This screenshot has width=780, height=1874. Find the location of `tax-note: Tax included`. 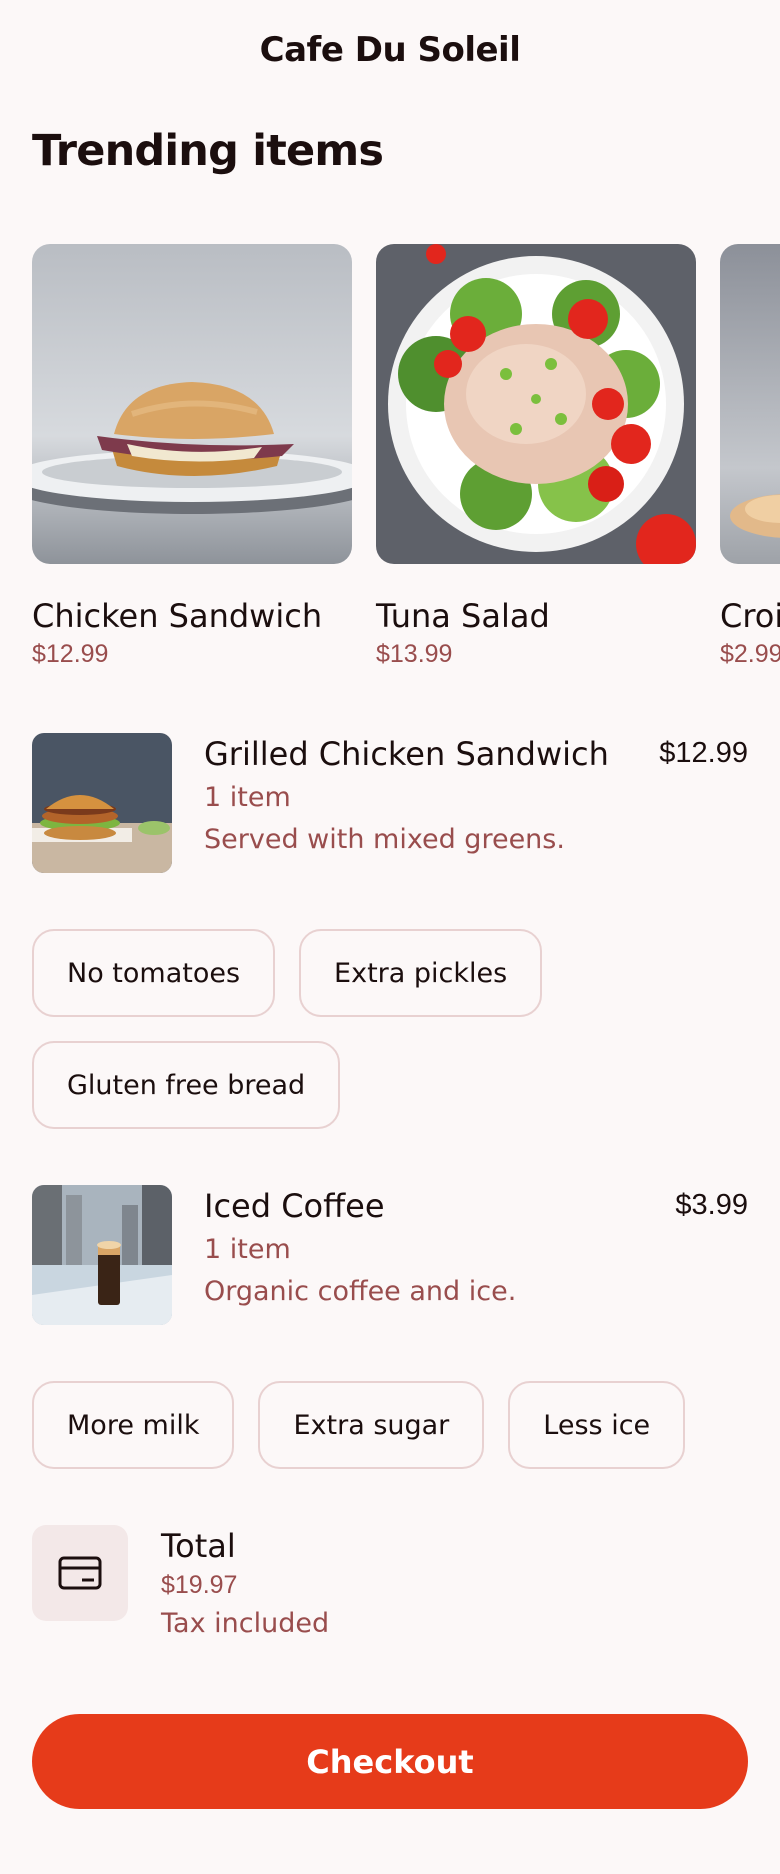

tax-note: Tax included is located at coordinates (245, 1623).